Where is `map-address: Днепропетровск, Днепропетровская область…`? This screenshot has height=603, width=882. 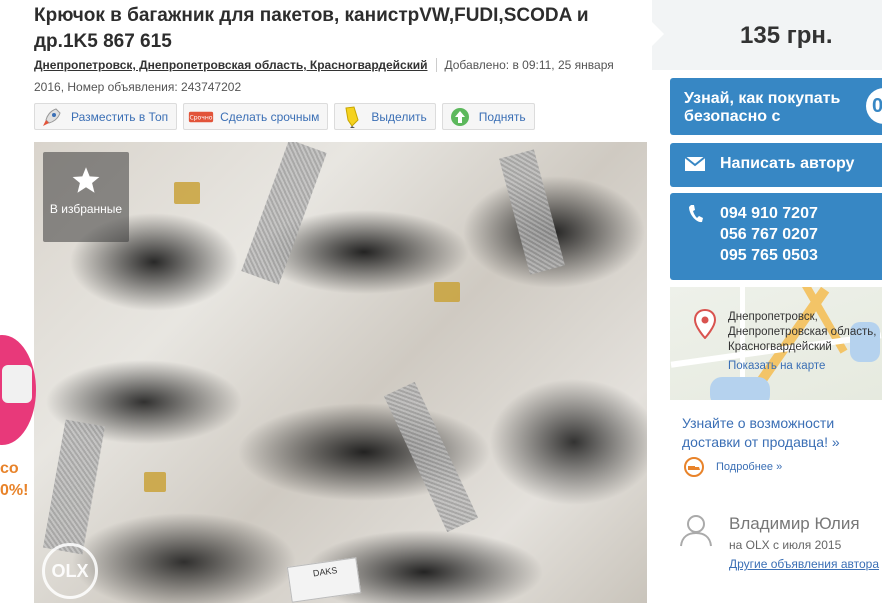 map-address: Днепропетровск, Днепропетровская область… is located at coordinates (802, 332).